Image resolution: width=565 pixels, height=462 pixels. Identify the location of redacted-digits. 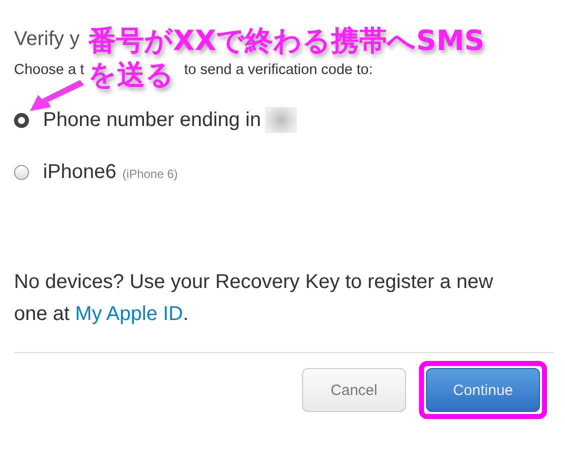
(280, 120).